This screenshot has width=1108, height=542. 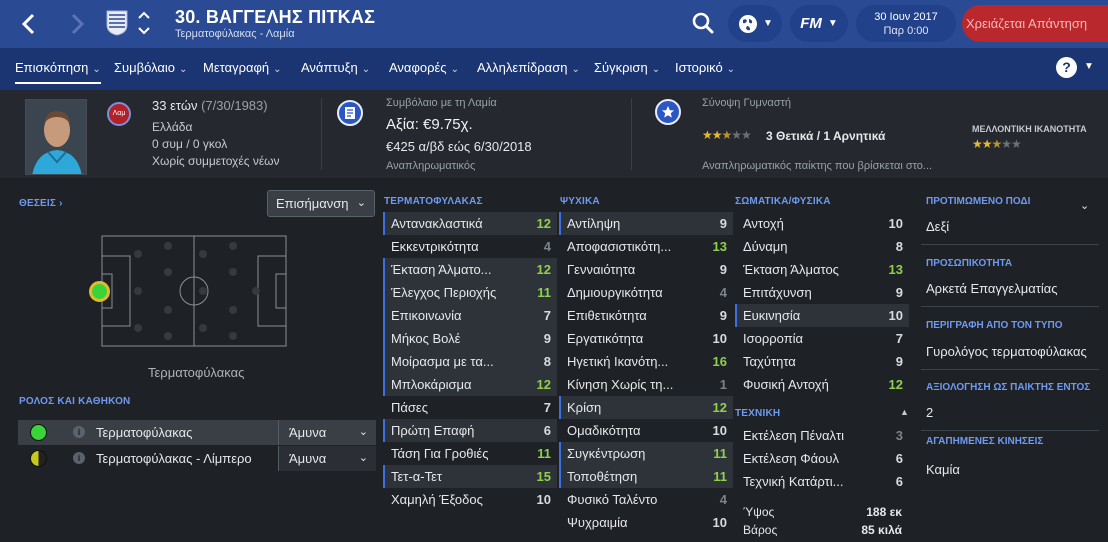 I want to click on attribute-row: Χαμηλή Έξοδος 10, so click(x=470, y=499).